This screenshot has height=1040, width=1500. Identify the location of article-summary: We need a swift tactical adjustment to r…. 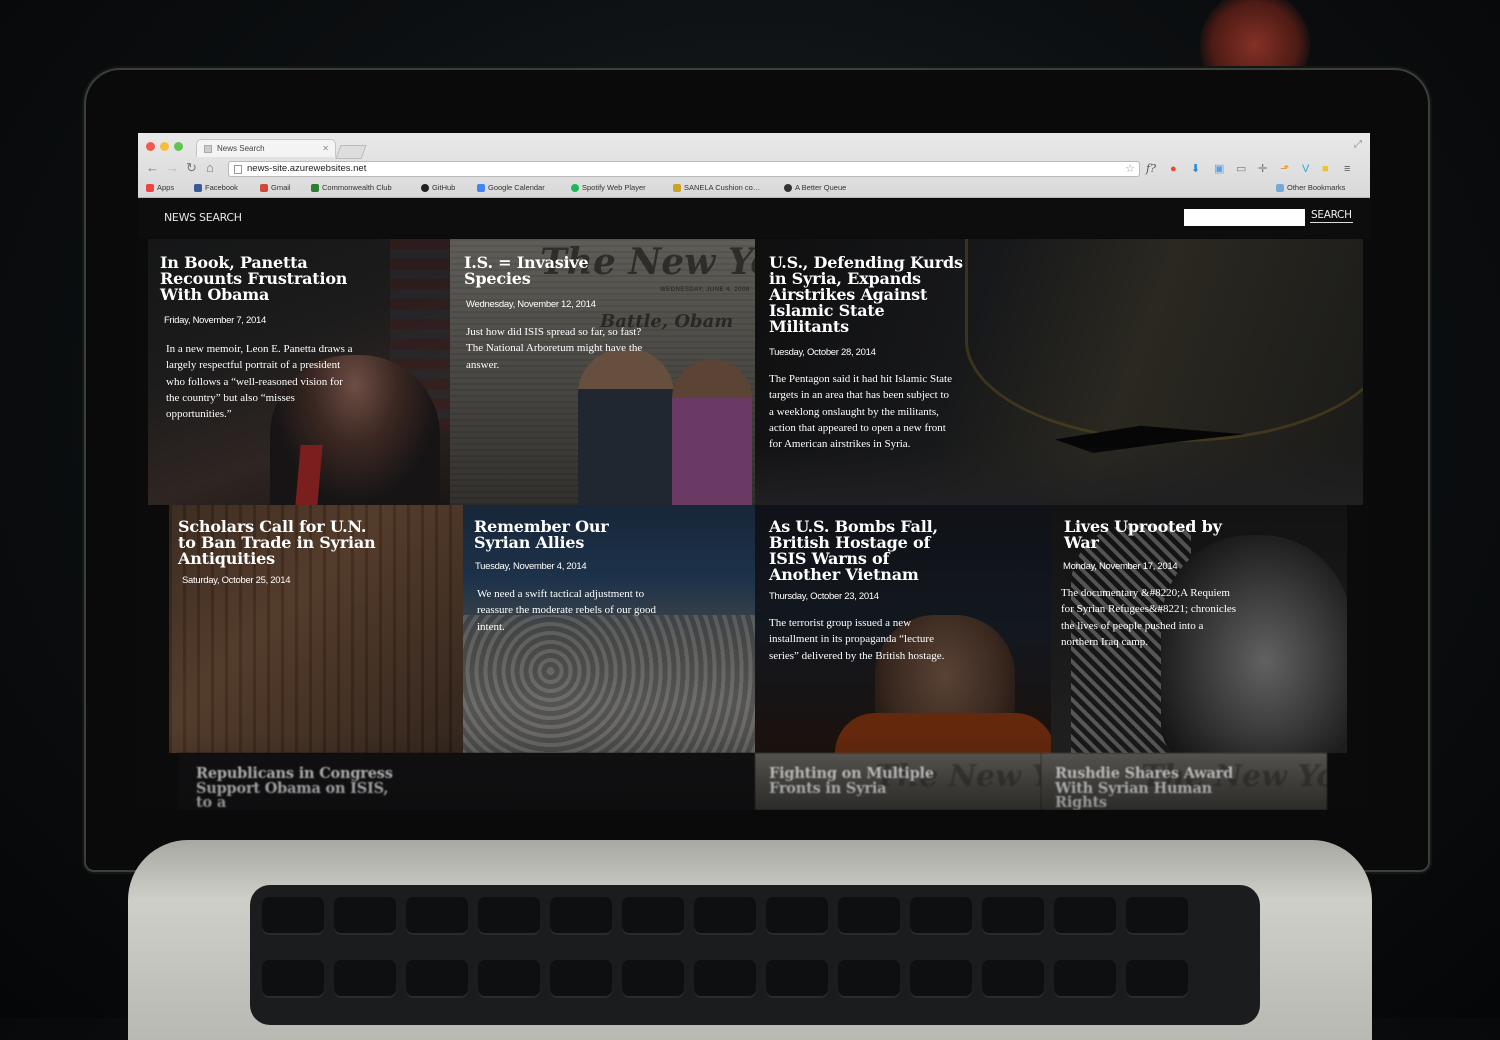
(566, 610).